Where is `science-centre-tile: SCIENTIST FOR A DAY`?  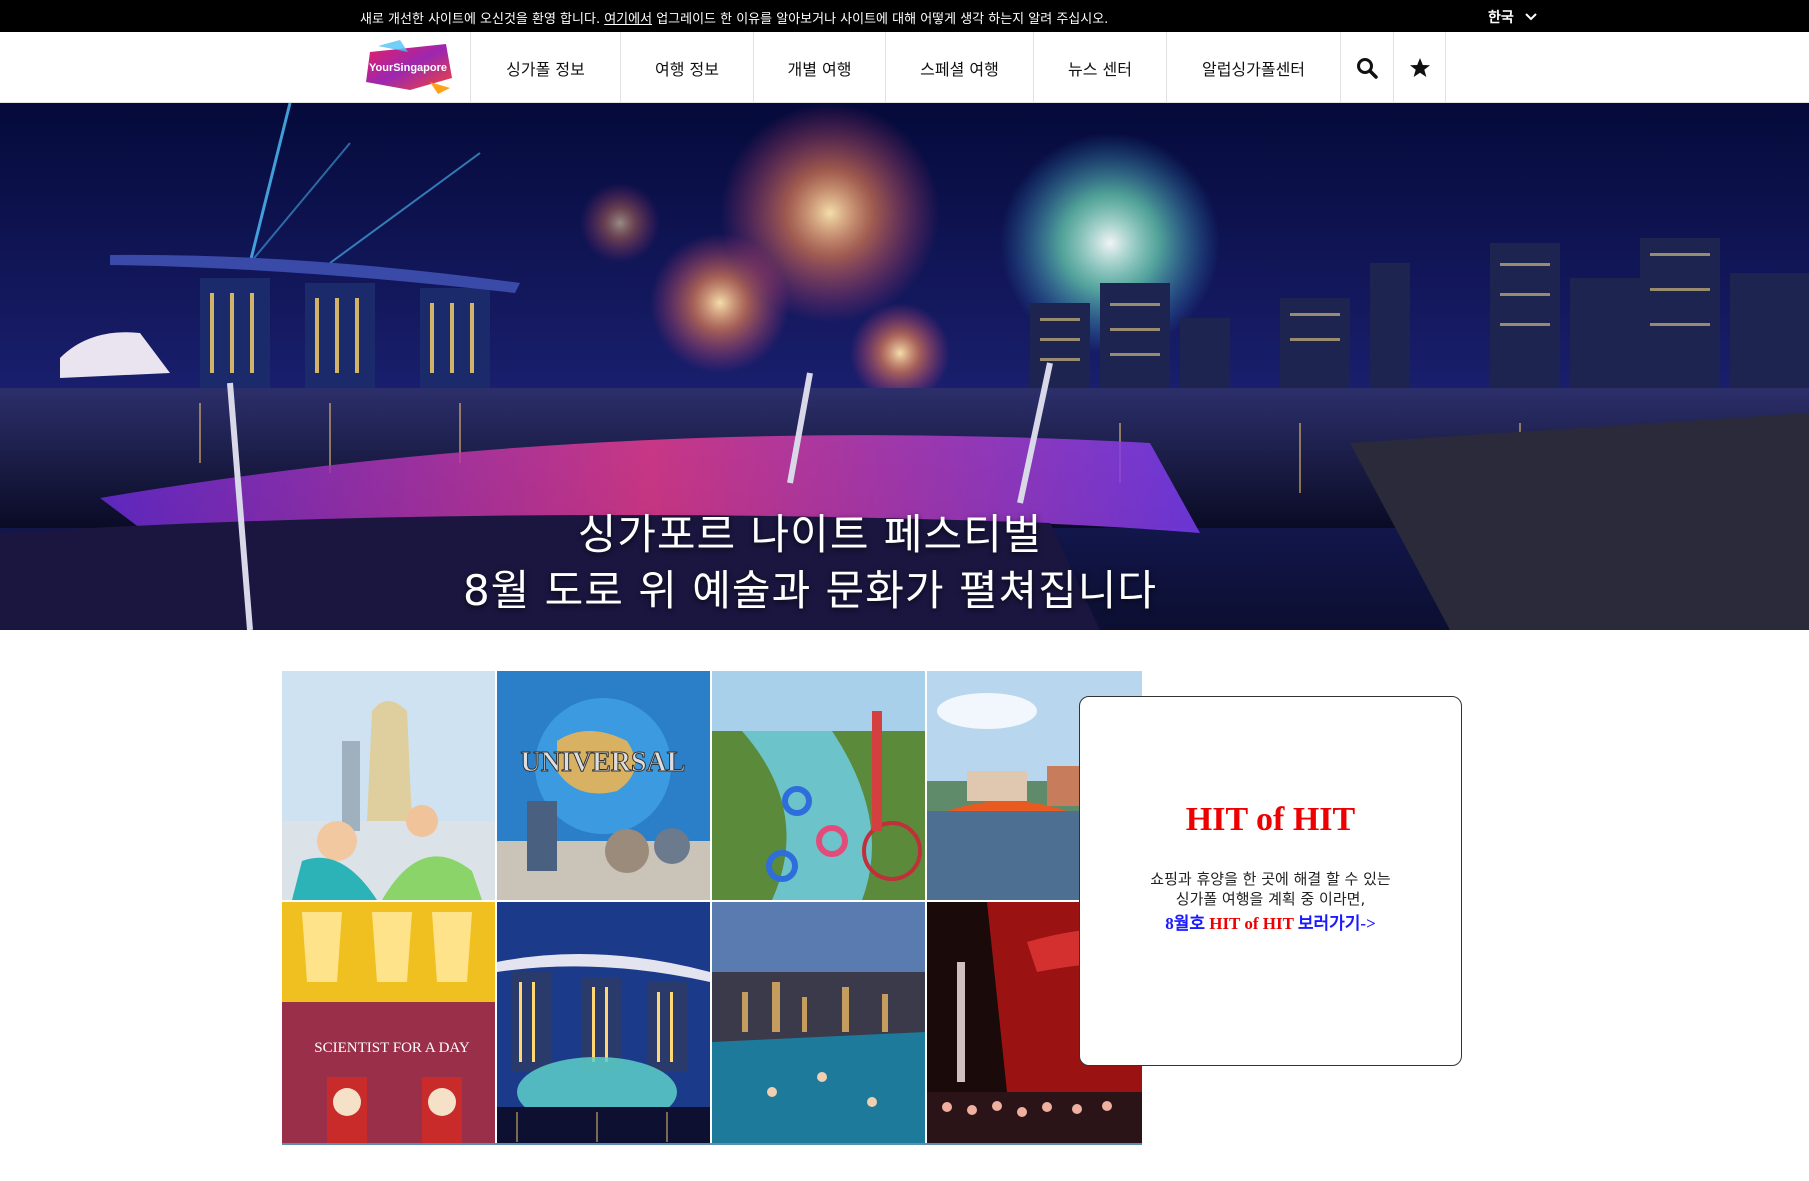
science-centre-tile: SCIENTIST FOR A DAY is located at coordinates (388, 1022).